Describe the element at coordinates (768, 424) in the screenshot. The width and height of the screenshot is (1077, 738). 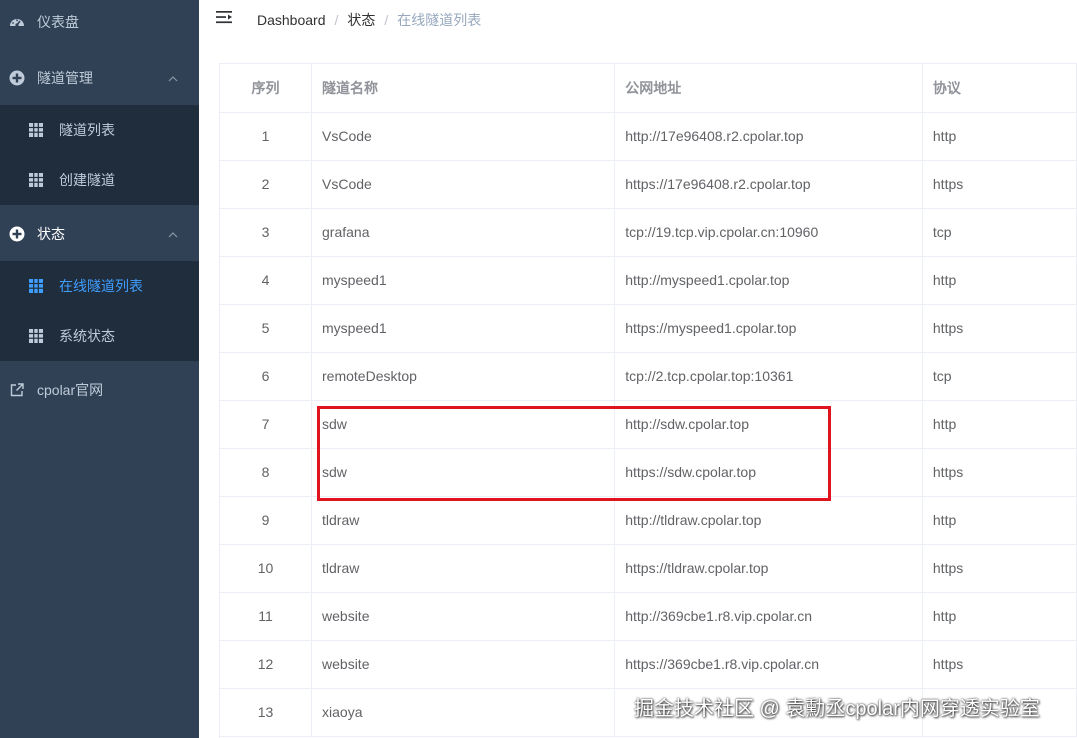
I see `cell-public-address: http://sdw.cpolar.top` at that location.